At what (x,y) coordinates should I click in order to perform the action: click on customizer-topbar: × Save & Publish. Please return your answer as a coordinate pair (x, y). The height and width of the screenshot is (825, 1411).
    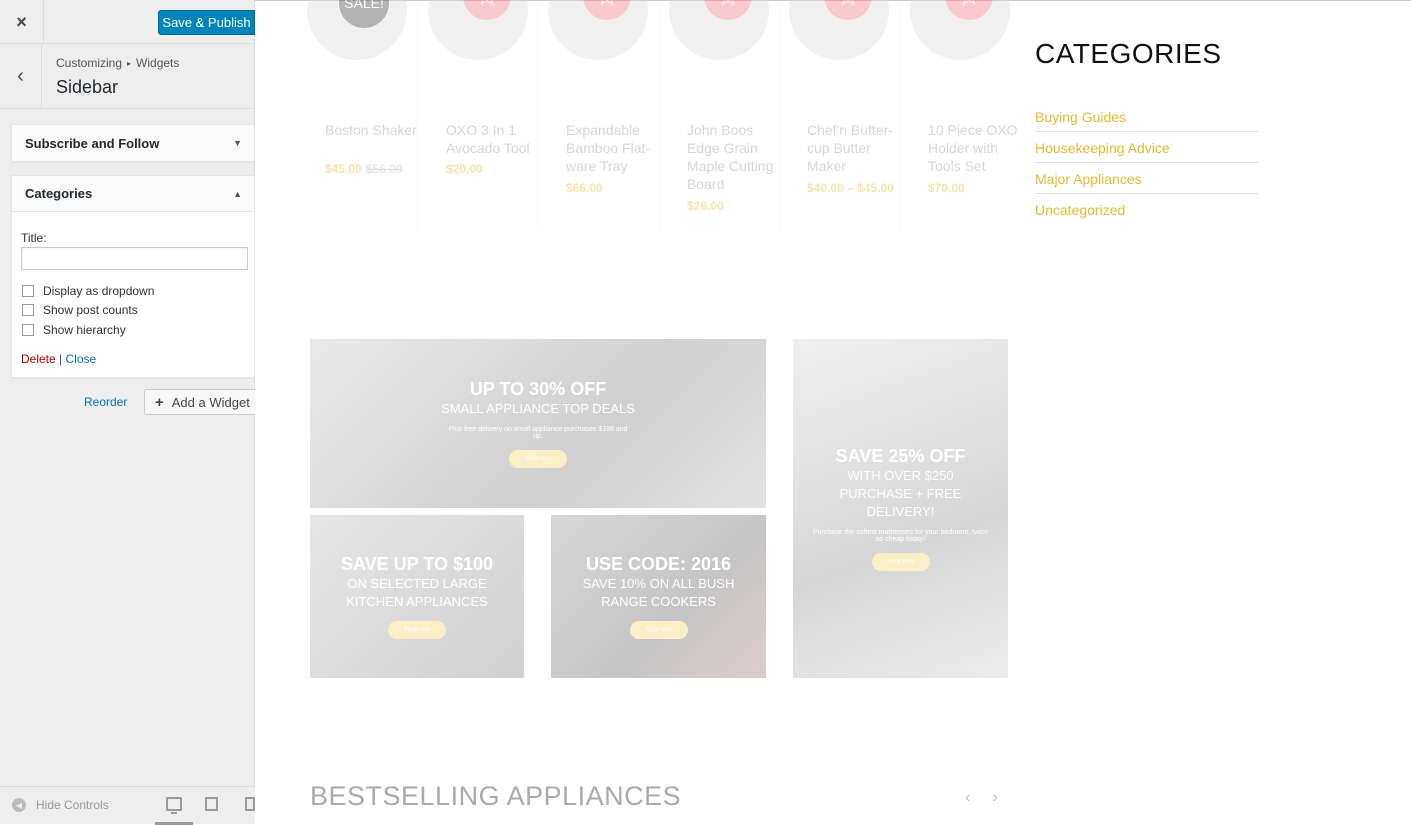
    Looking at the image, I should click on (127, 22).